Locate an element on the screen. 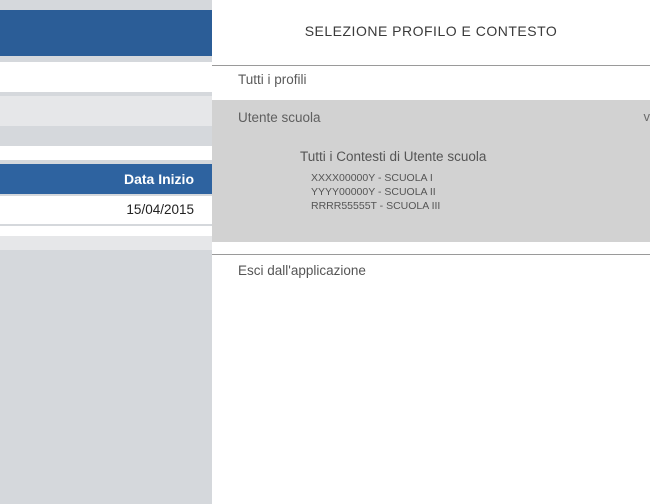  context-item: YYYY00000Y - SCUOLA II is located at coordinates (373, 192).